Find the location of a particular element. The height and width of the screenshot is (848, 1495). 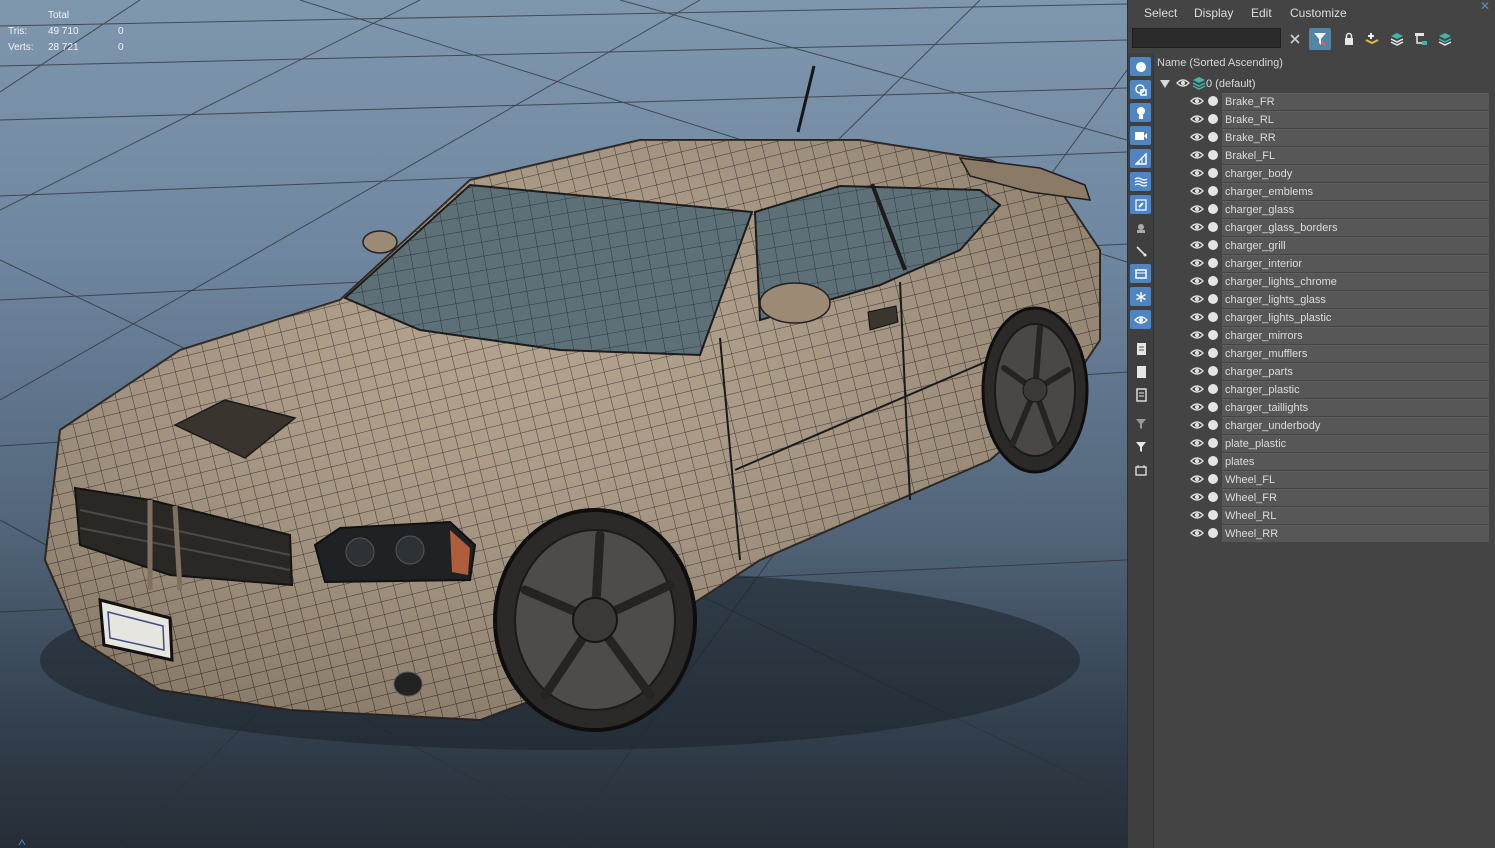

expand-triangle-icon is located at coordinates (1165, 84).